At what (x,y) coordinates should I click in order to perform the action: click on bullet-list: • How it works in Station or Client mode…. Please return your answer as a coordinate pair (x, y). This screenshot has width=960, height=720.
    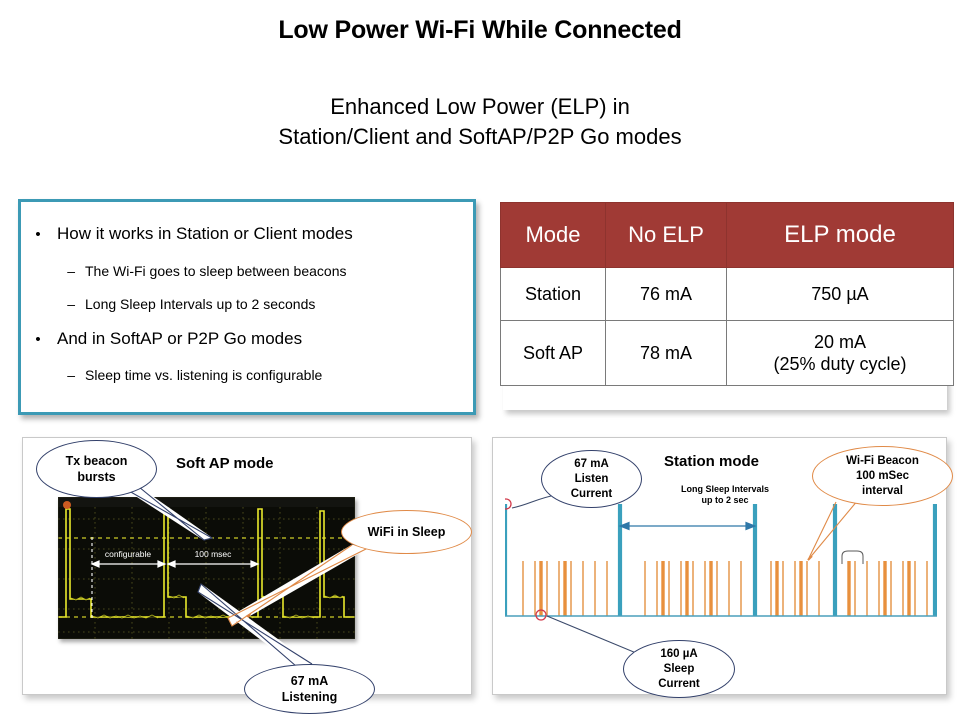
    Looking at the image, I should click on (247, 293).